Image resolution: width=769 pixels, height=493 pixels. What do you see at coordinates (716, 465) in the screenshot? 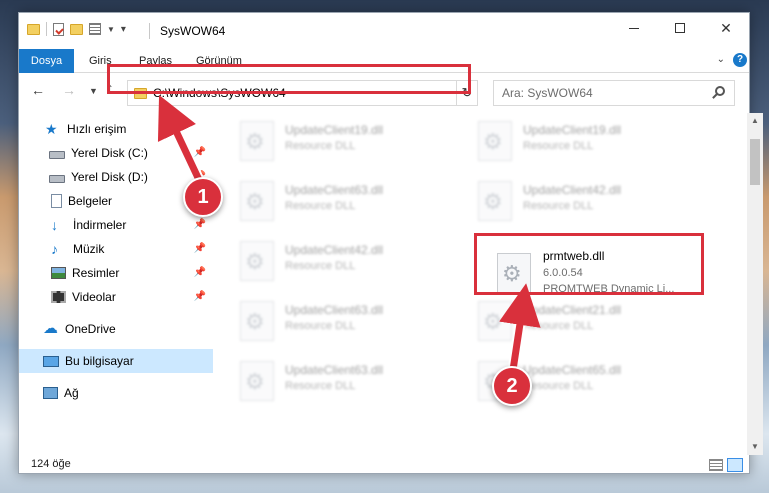
I see `details-view-icon` at bounding box center [716, 465].